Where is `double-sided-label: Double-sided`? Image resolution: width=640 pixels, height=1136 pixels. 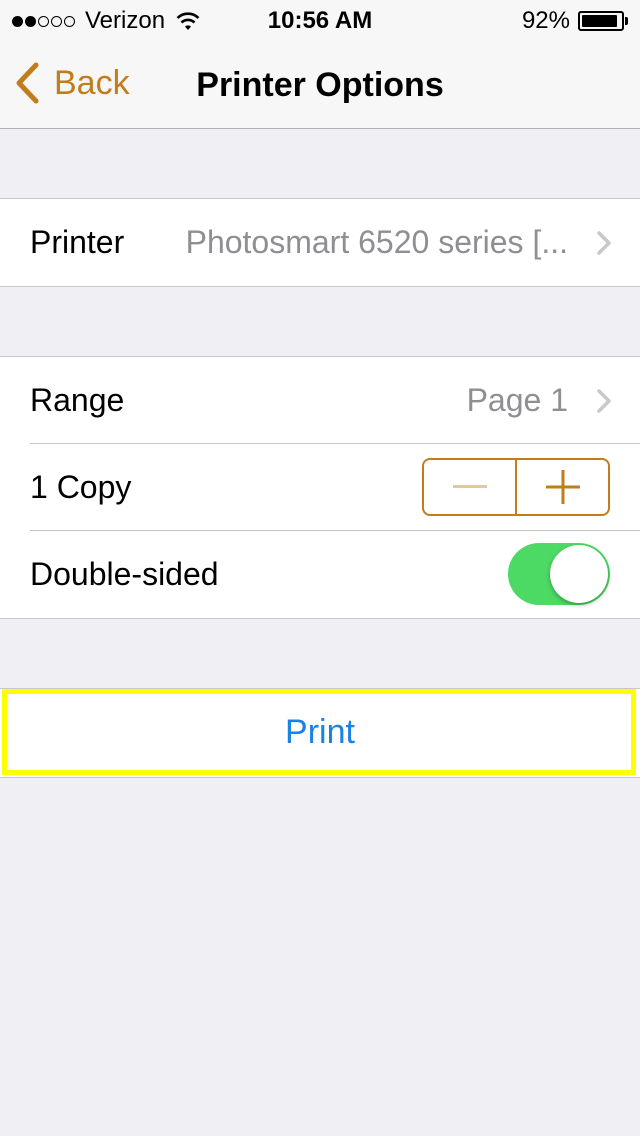
double-sided-label: Double-sided is located at coordinates (124, 574).